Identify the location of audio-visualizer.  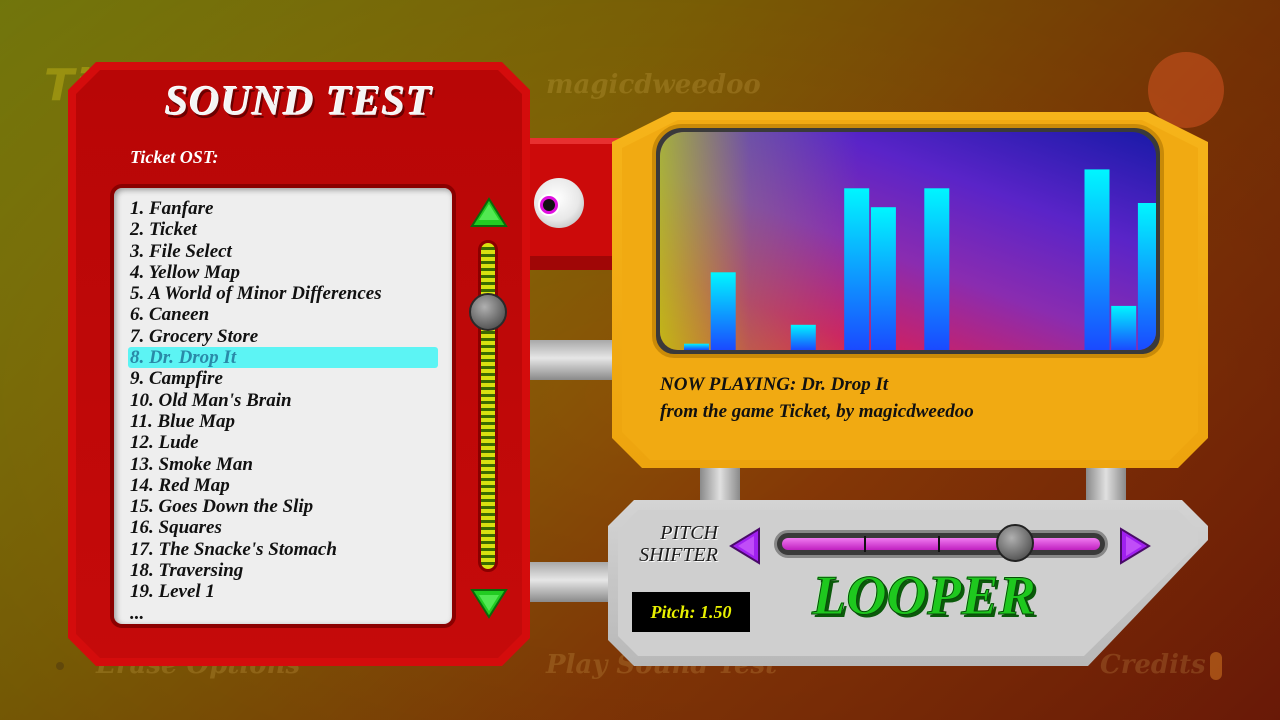
(908, 241).